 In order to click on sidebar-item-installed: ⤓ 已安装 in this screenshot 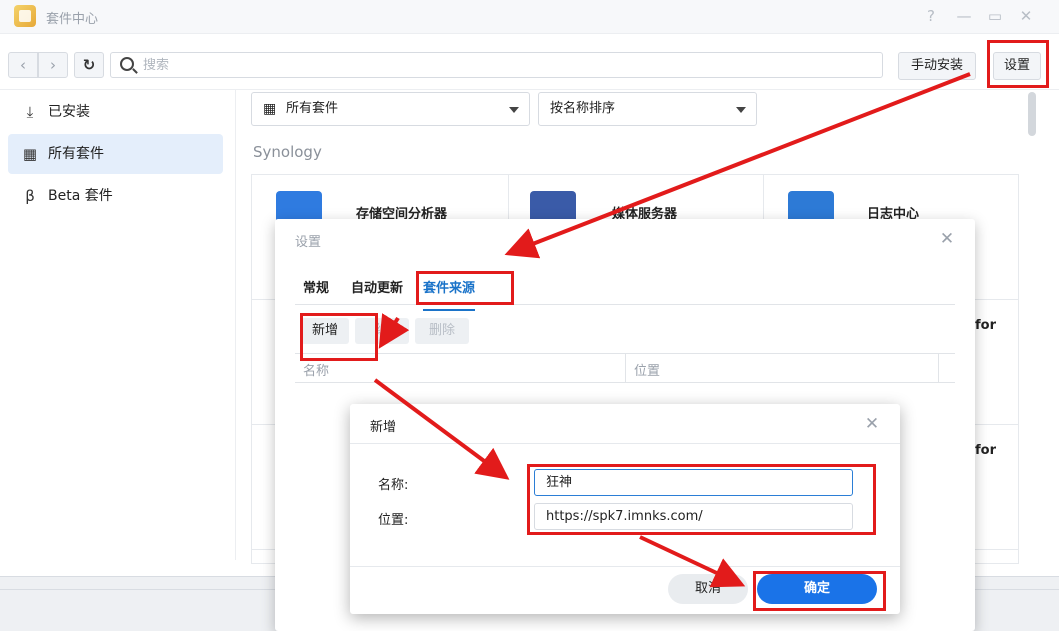, I will do `click(115, 112)`.